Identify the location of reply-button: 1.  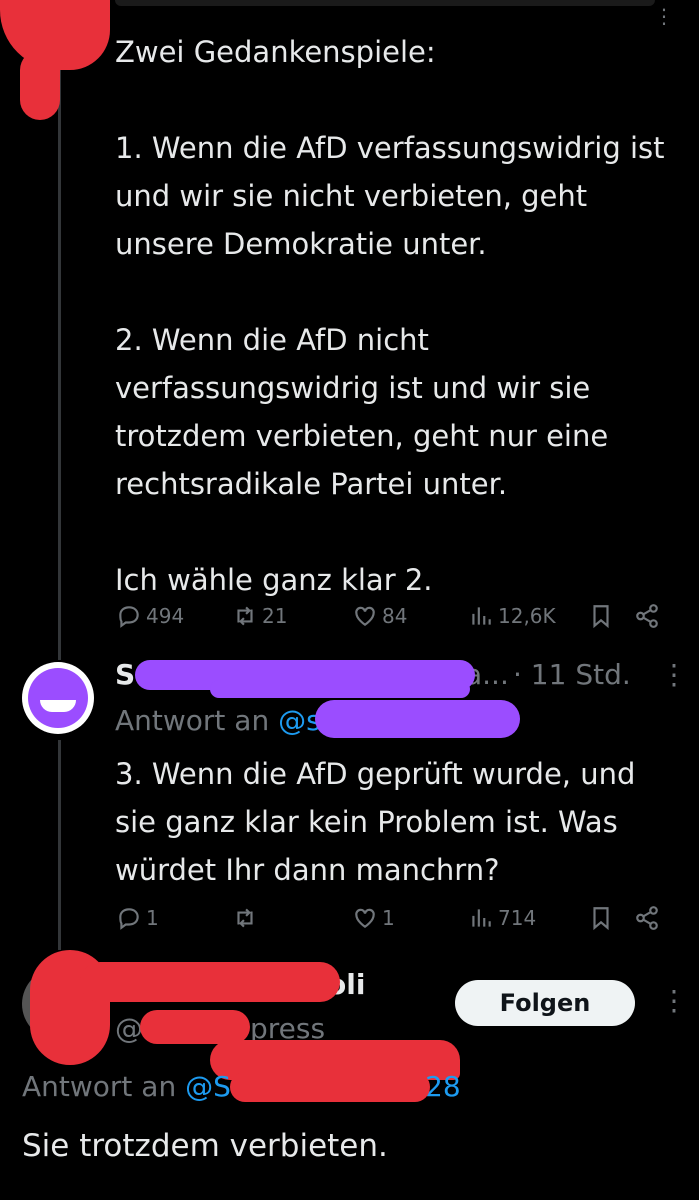
(137, 918).